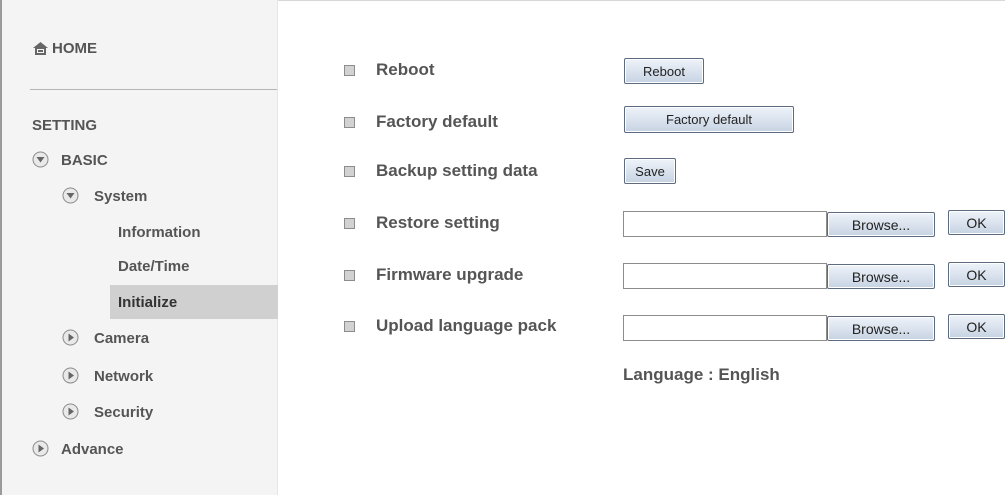 The image size is (1005, 495). What do you see at coordinates (709, 119) in the screenshot?
I see `factory-default-button: Factory default` at bounding box center [709, 119].